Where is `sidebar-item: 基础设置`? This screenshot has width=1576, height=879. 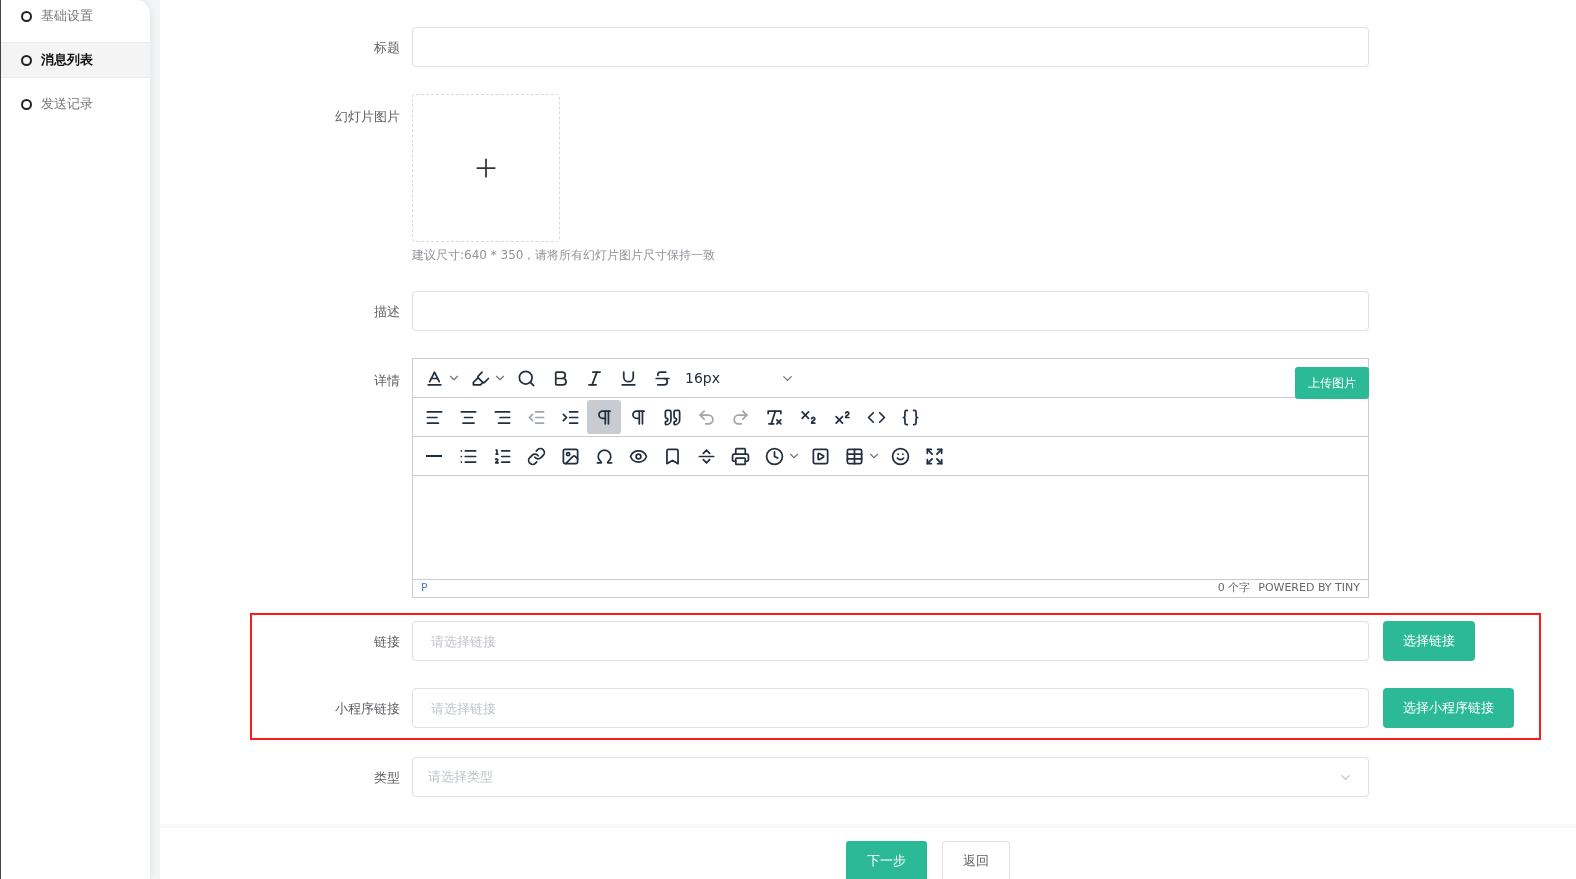 sidebar-item: 基础设置 is located at coordinates (75, 17).